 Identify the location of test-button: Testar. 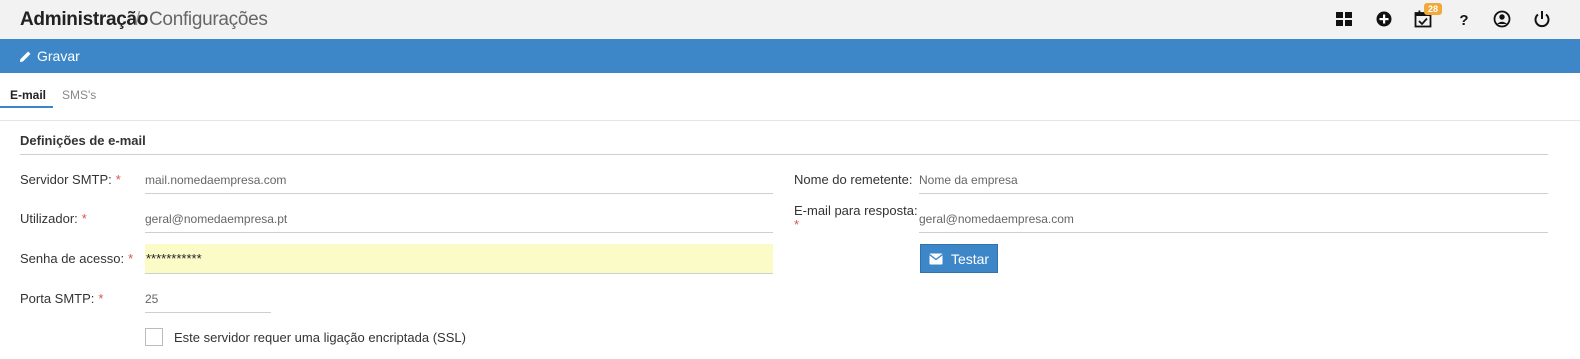
(959, 258).